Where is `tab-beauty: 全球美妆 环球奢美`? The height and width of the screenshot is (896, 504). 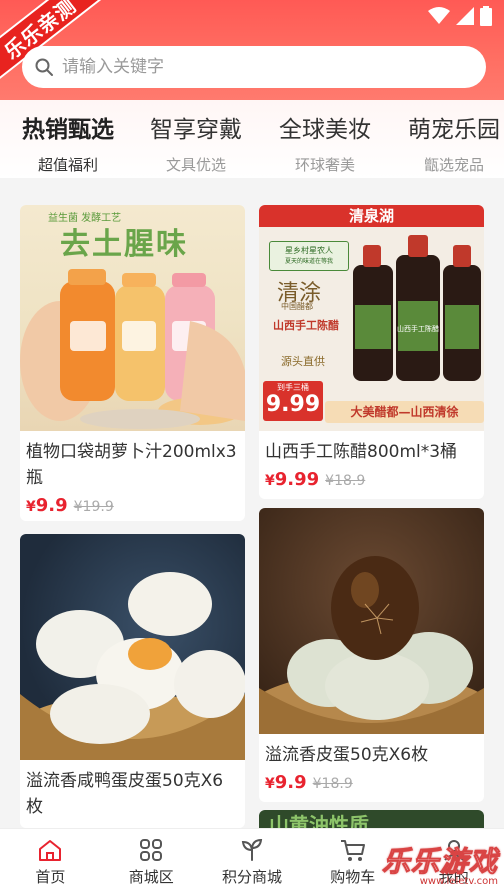
tab-beauty: 全球美妆 环球奢美 is located at coordinates (325, 142).